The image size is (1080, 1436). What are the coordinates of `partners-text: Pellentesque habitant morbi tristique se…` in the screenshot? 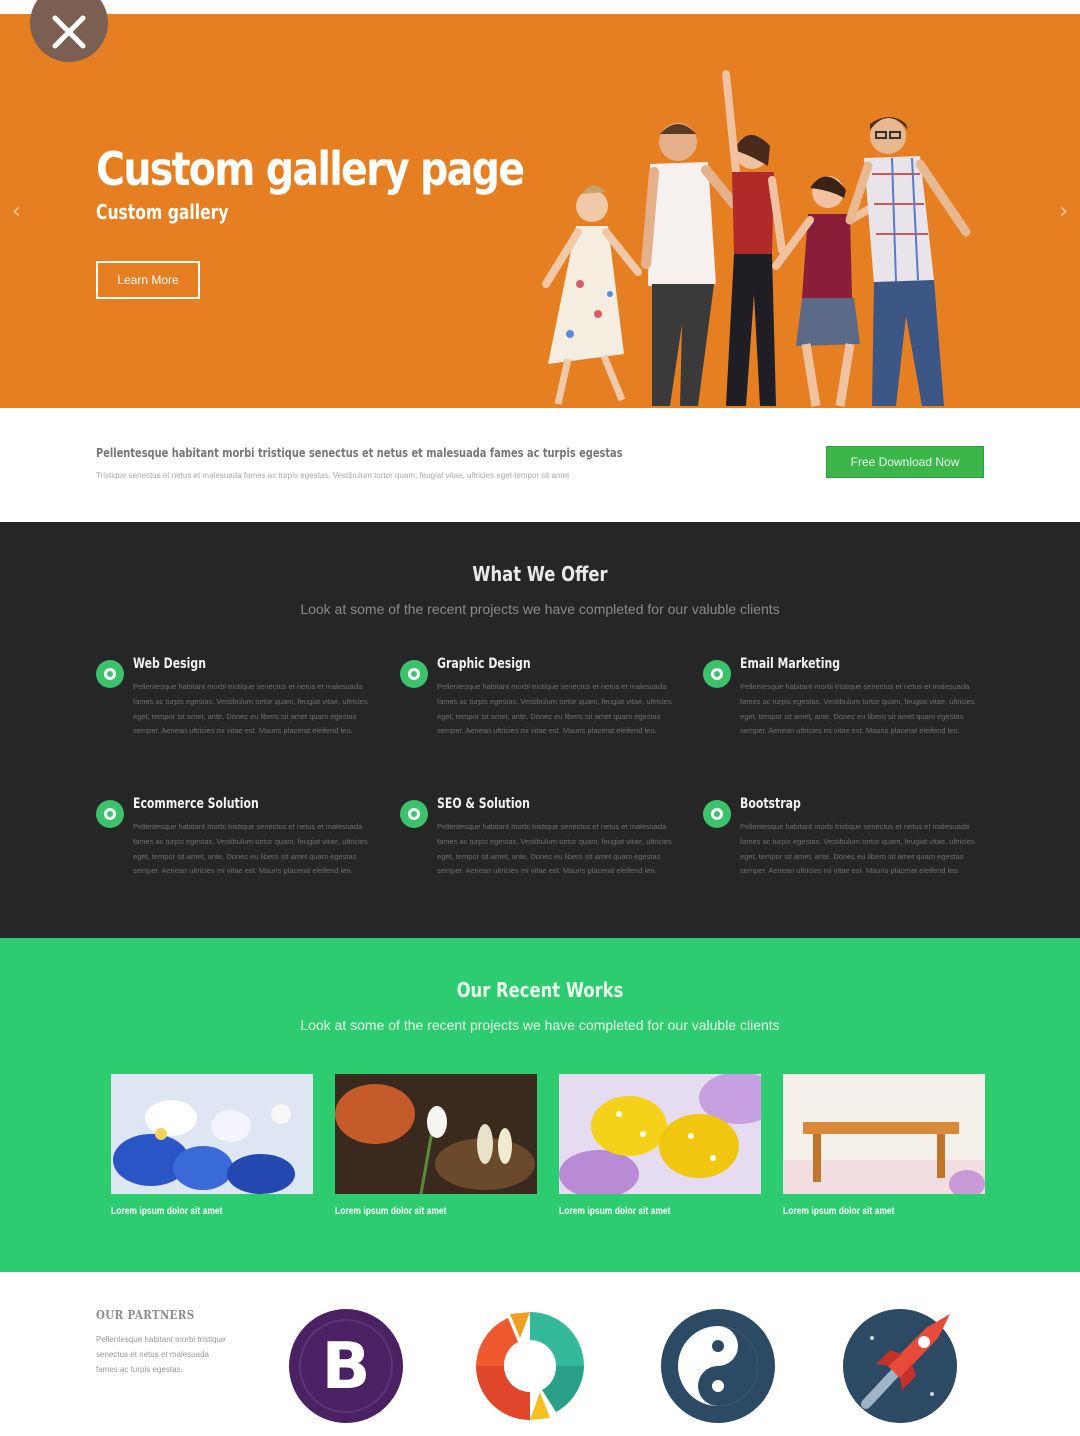 It's located at (161, 1354).